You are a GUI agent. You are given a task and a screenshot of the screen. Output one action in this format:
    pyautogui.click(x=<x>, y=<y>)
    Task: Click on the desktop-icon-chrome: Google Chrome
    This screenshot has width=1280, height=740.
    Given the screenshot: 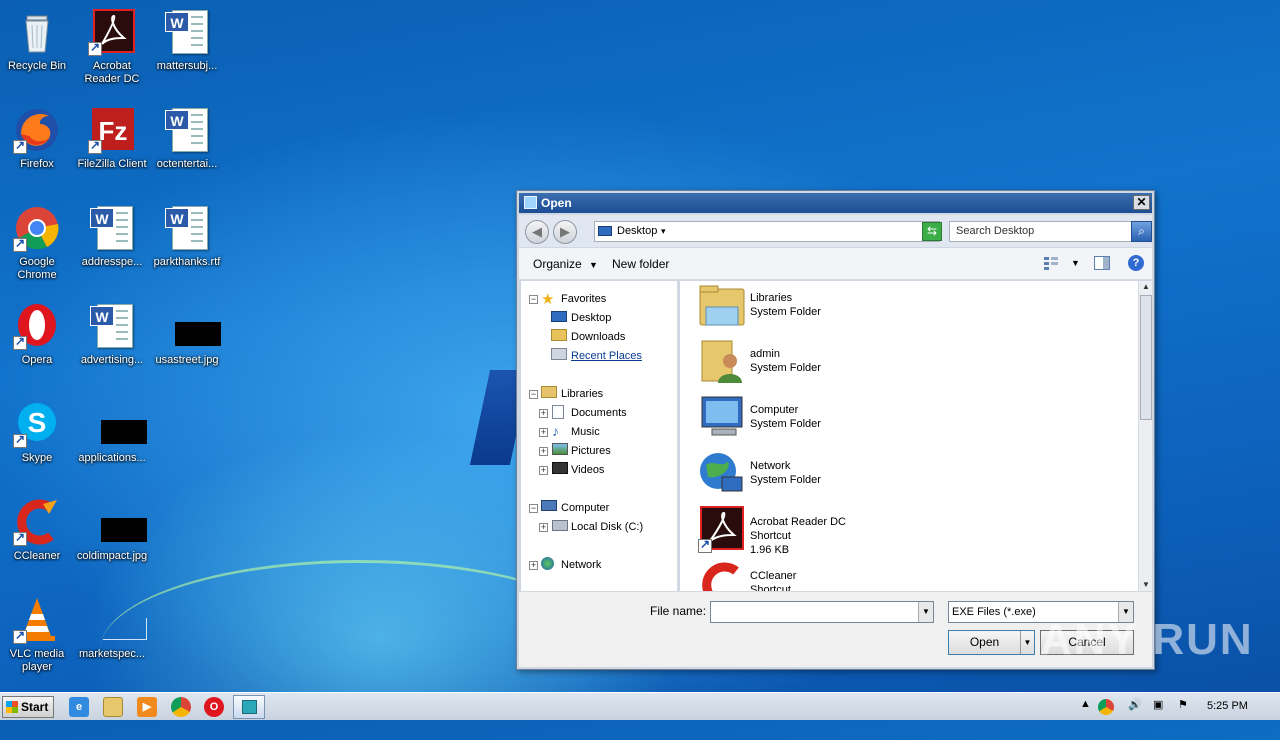 What is the action you would take?
    pyautogui.click(x=37, y=243)
    